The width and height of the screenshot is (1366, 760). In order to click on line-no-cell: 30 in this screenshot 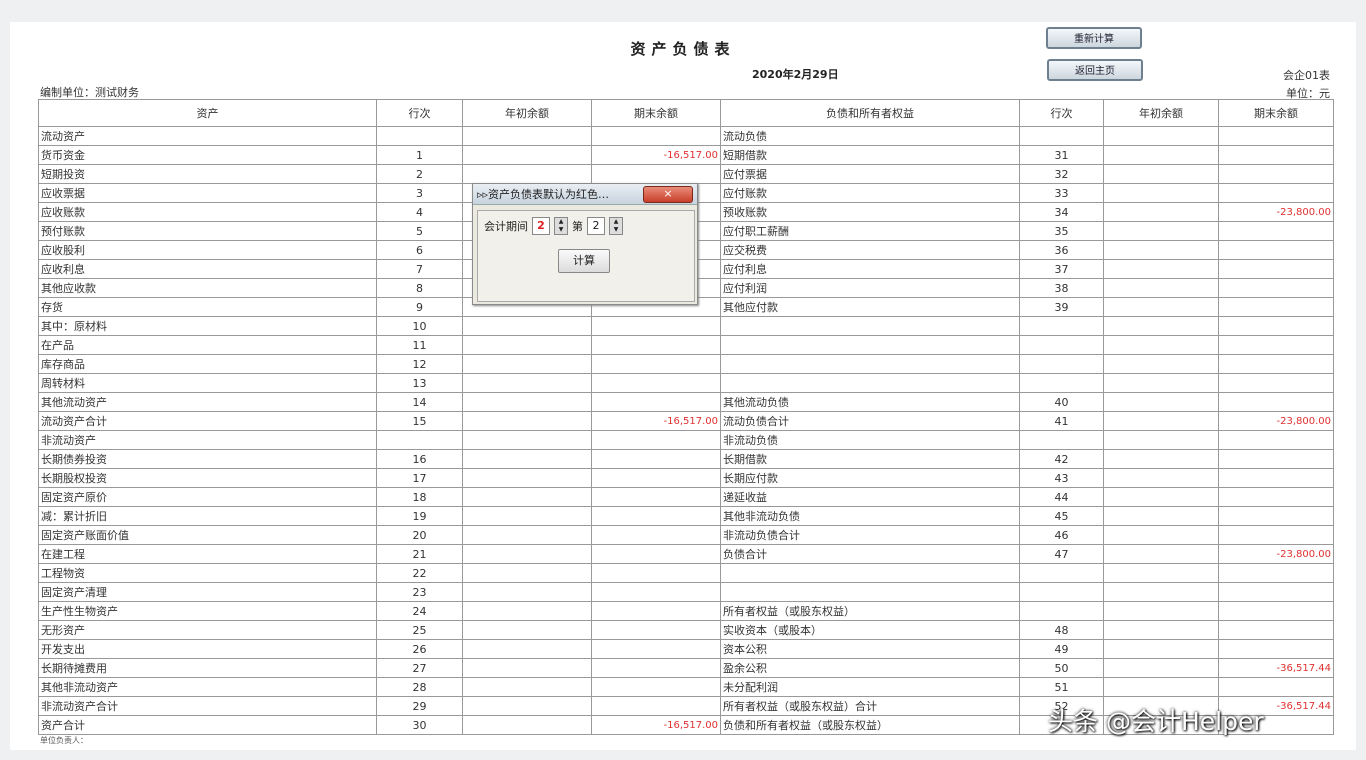, I will do `click(419, 725)`.